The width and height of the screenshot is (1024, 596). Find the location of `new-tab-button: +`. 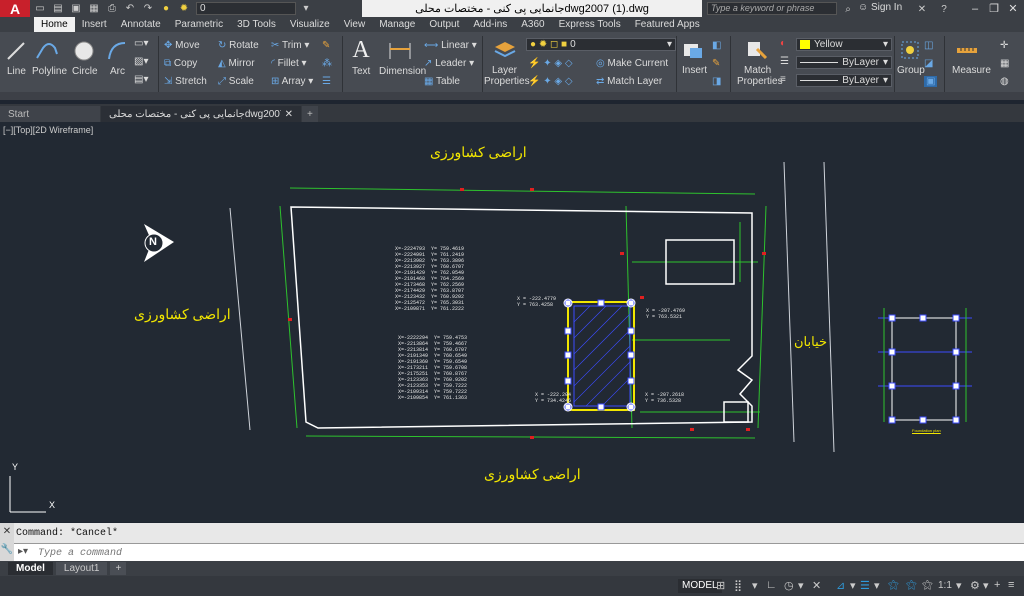

new-tab-button: + is located at coordinates (310, 114).